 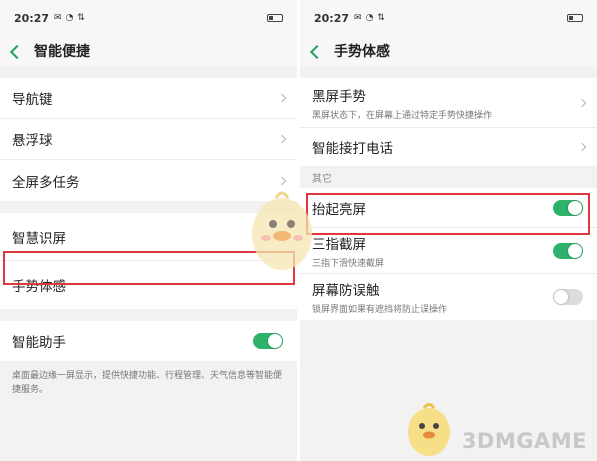 I want to click on list-item-subtitle: 黑屏状态下，在屏幕上通过特定手势快捷操作, so click(x=402, y=115).